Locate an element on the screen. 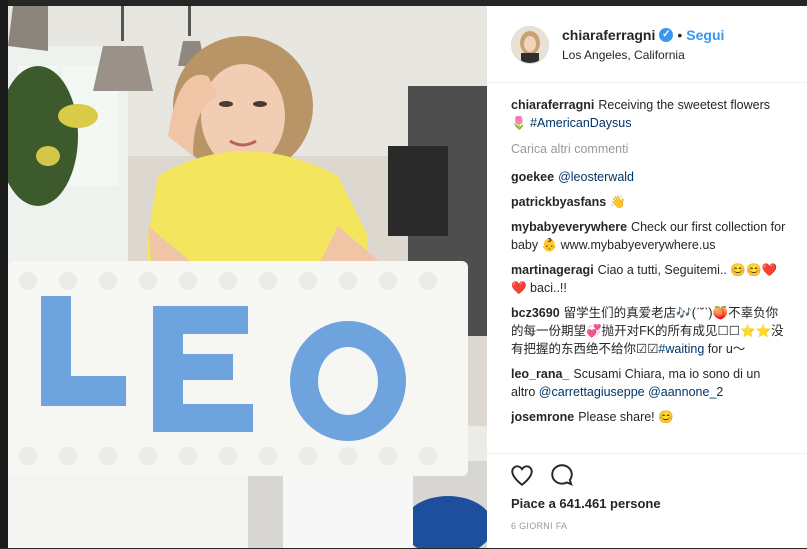 The width and height of the screenshot is (807, 549). comment-text-tail: for u～ is located at coordinates (725, 349).